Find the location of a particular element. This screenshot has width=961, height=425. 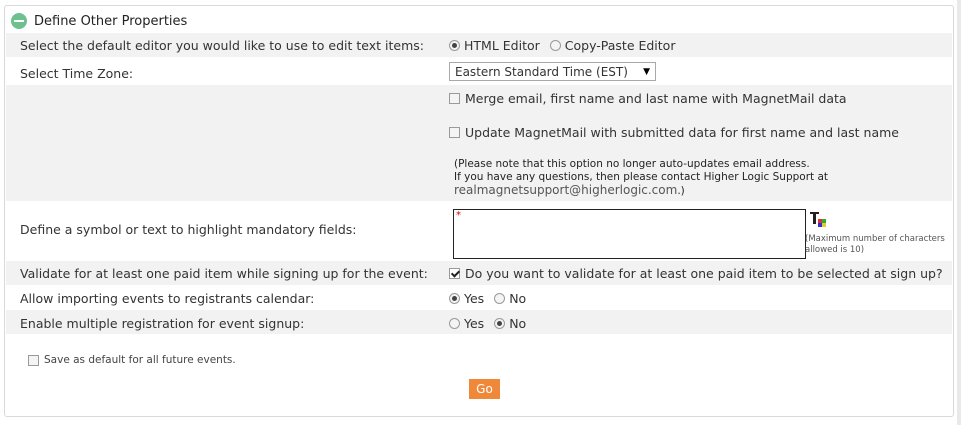

editor-options: HTML Editor Copy-Paste Editor is located at coordinates (562, 45).